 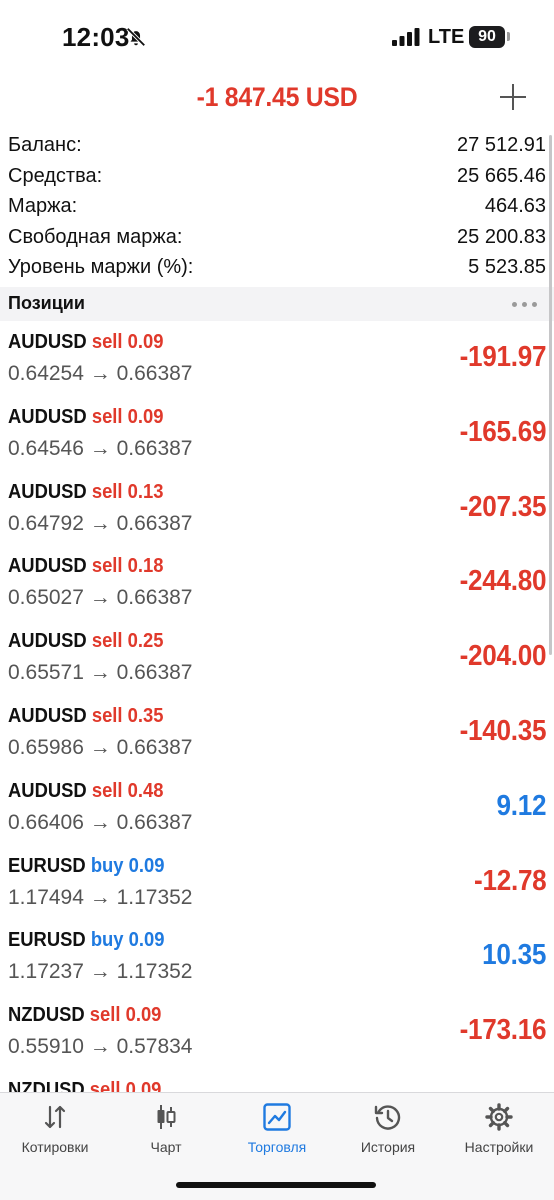 I want to click on tab-label: Чарт, so click(x=166, y=1147).